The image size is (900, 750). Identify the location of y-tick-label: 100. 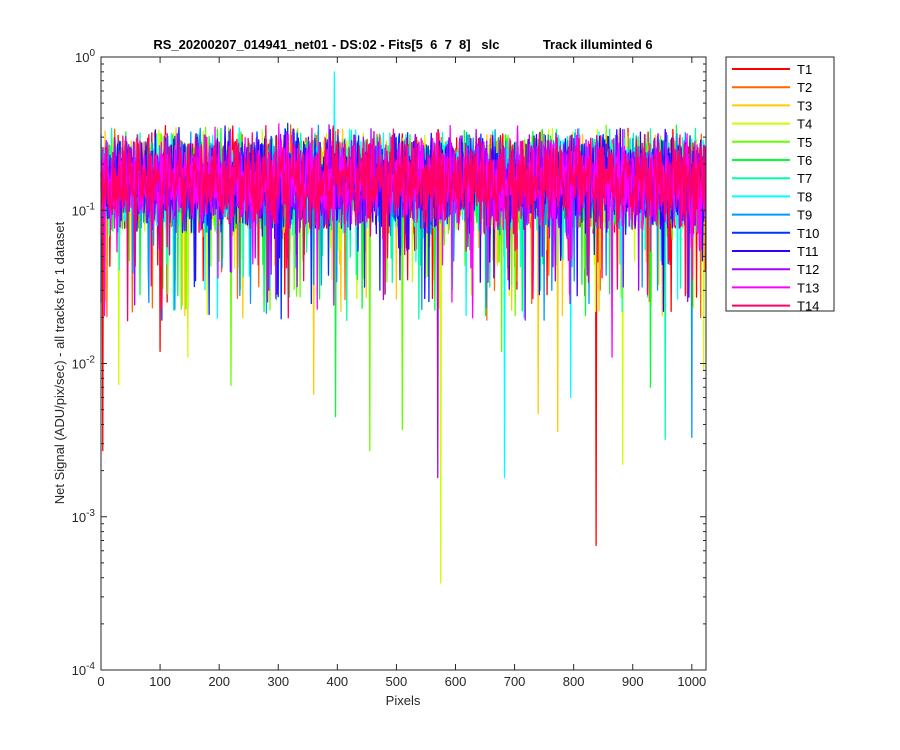
(85, 56).